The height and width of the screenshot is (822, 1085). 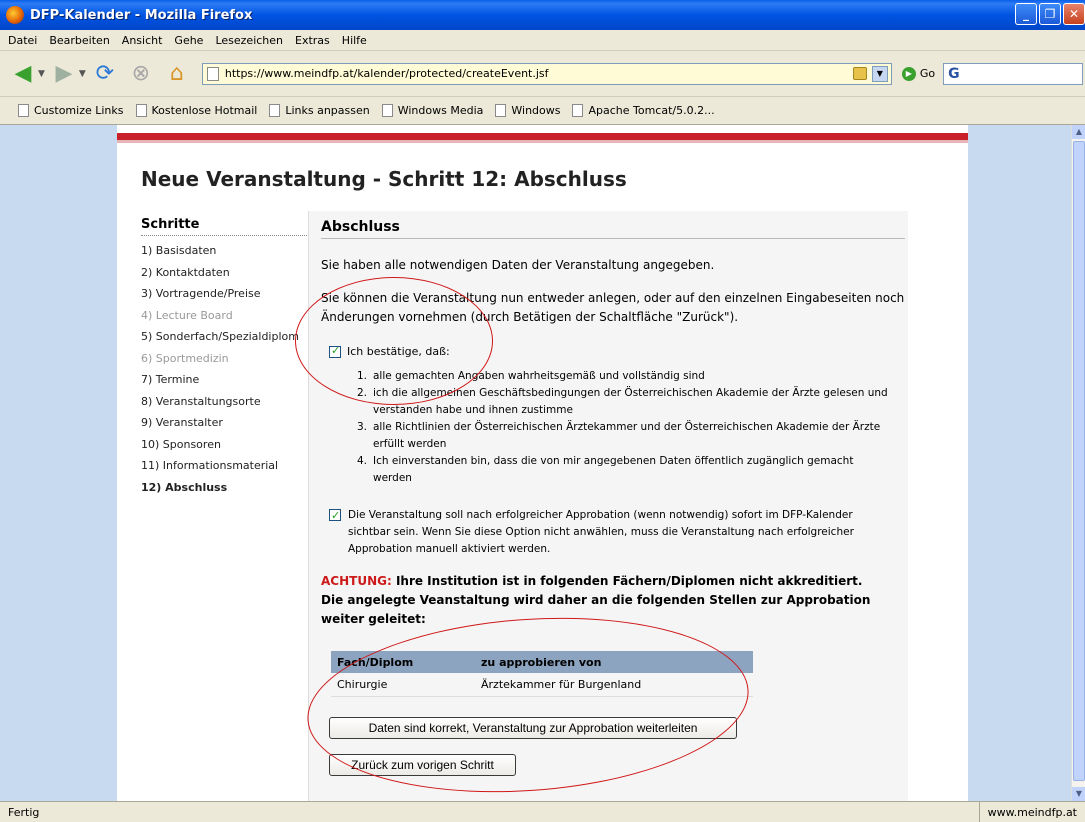 What do you see at coordinates (225, 423) in the screenshot?
I see `step-veranstalter: 9) Veranstalter` at bounding box center [225, 423].